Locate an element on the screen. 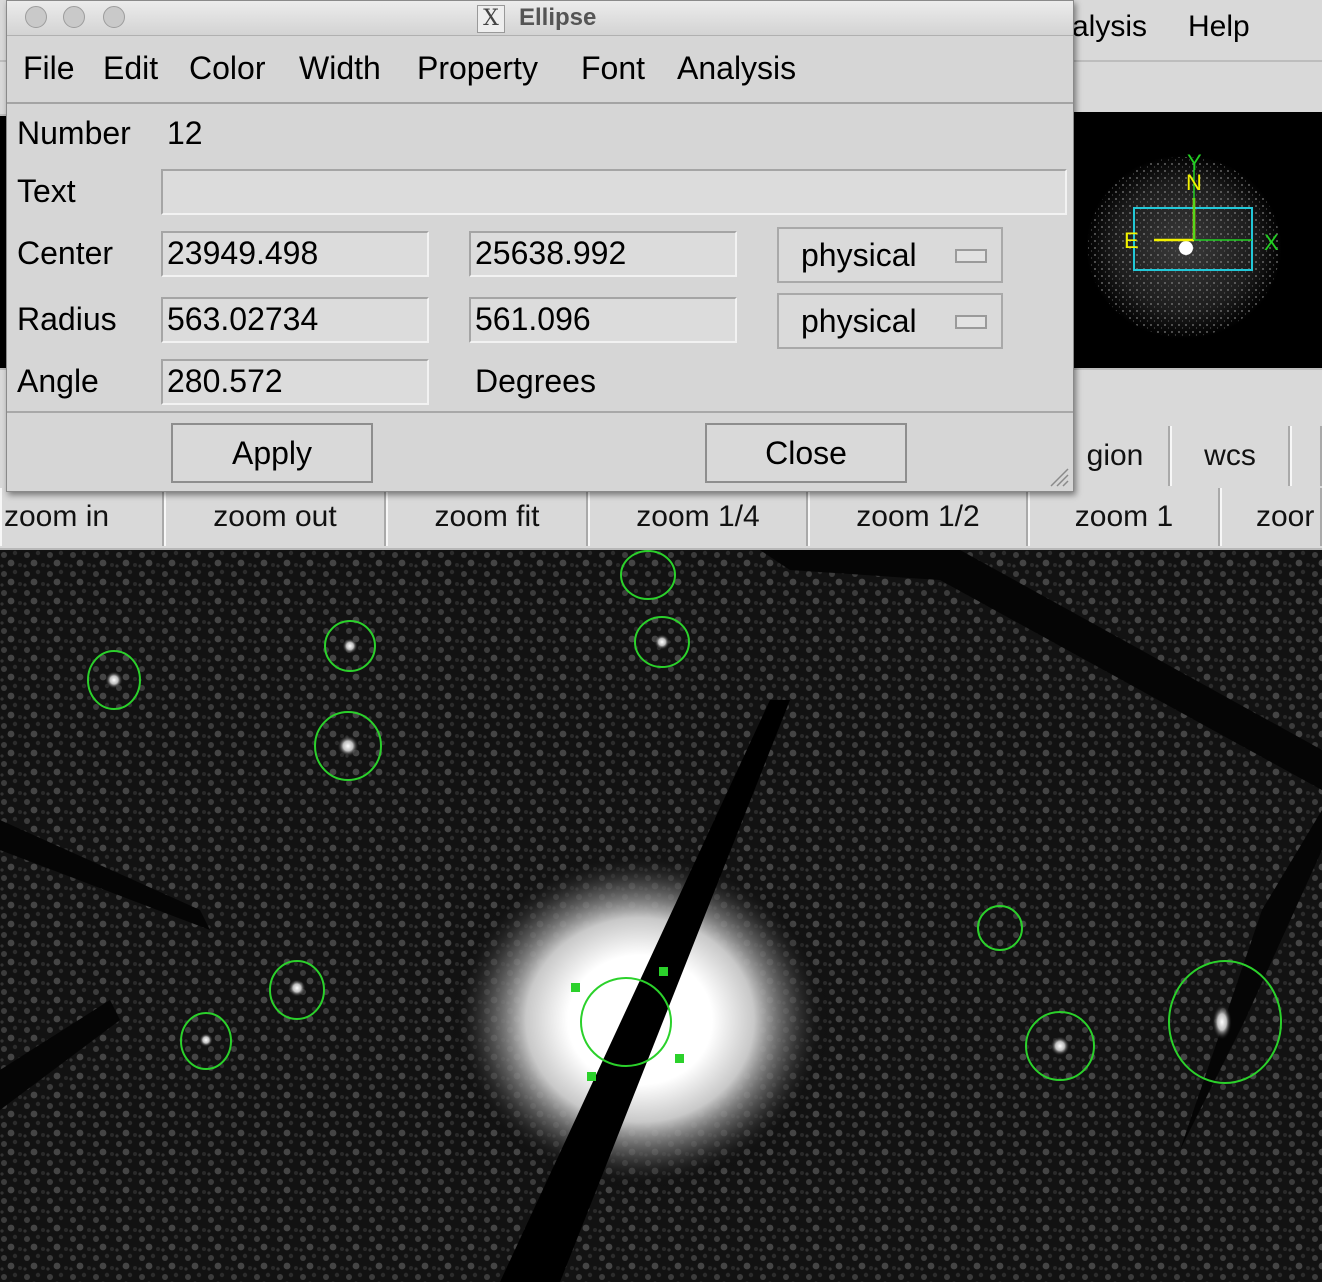 Image resolution: width=1322 pixels, height=1282 pixels. zoom-one-label: zoom 1 is located at coordinates (1124, 516).